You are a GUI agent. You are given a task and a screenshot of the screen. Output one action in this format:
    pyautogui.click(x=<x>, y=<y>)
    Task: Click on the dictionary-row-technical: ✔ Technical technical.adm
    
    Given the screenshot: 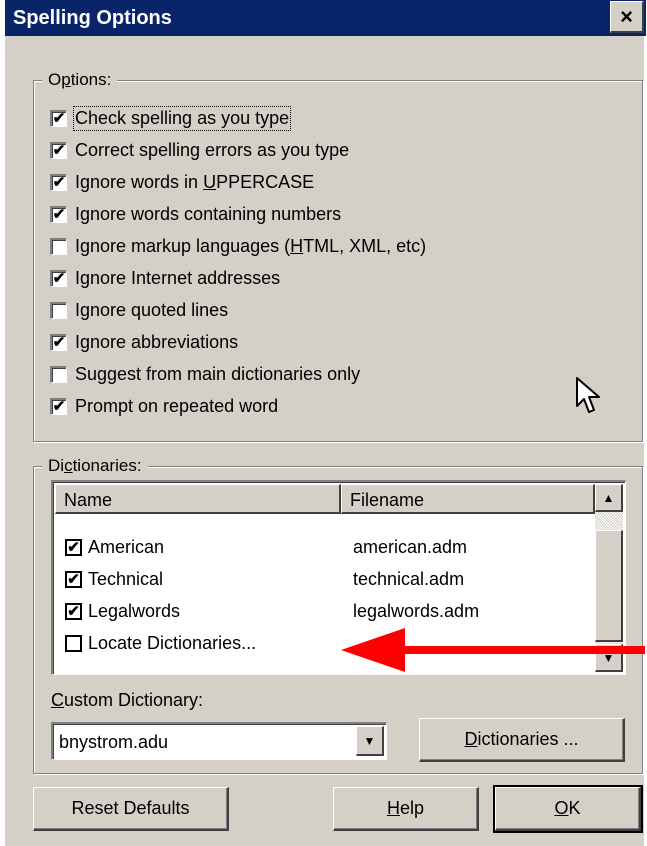 What is the action you would take?
    pyautogui.click(x=330, y=579)
    